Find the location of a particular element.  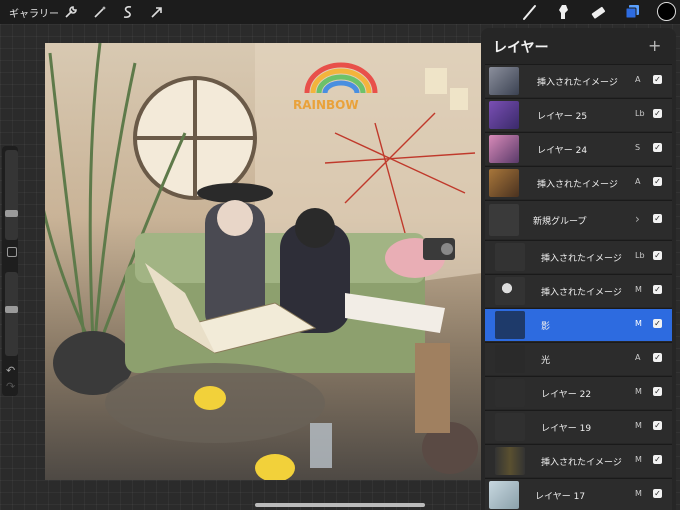

layer-row: レイヤー 25 Lb ✓ is located at coordinates (578, 114).